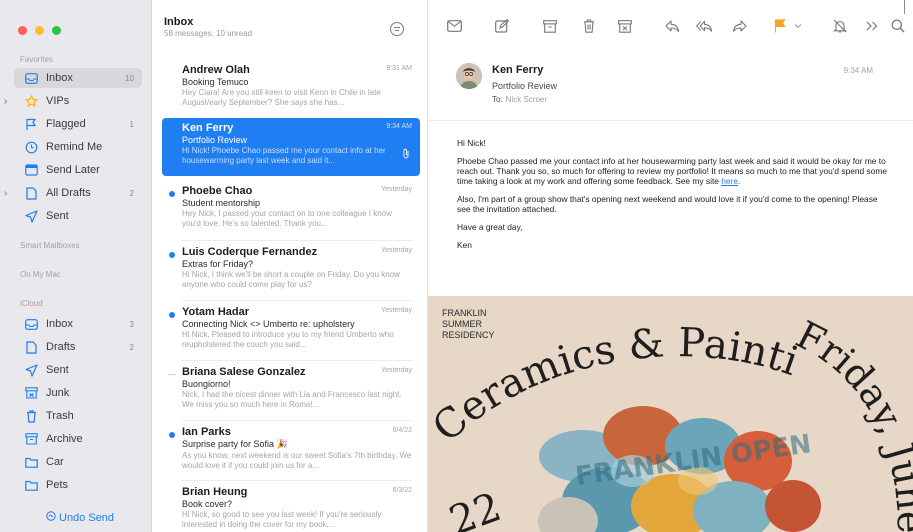 Image resolution: width=913 pixels, height=532 pixels. What do you see at coordinates (31, 170) in the screenshot?
I see `calendar-icon` at bounding box center [31, 170].